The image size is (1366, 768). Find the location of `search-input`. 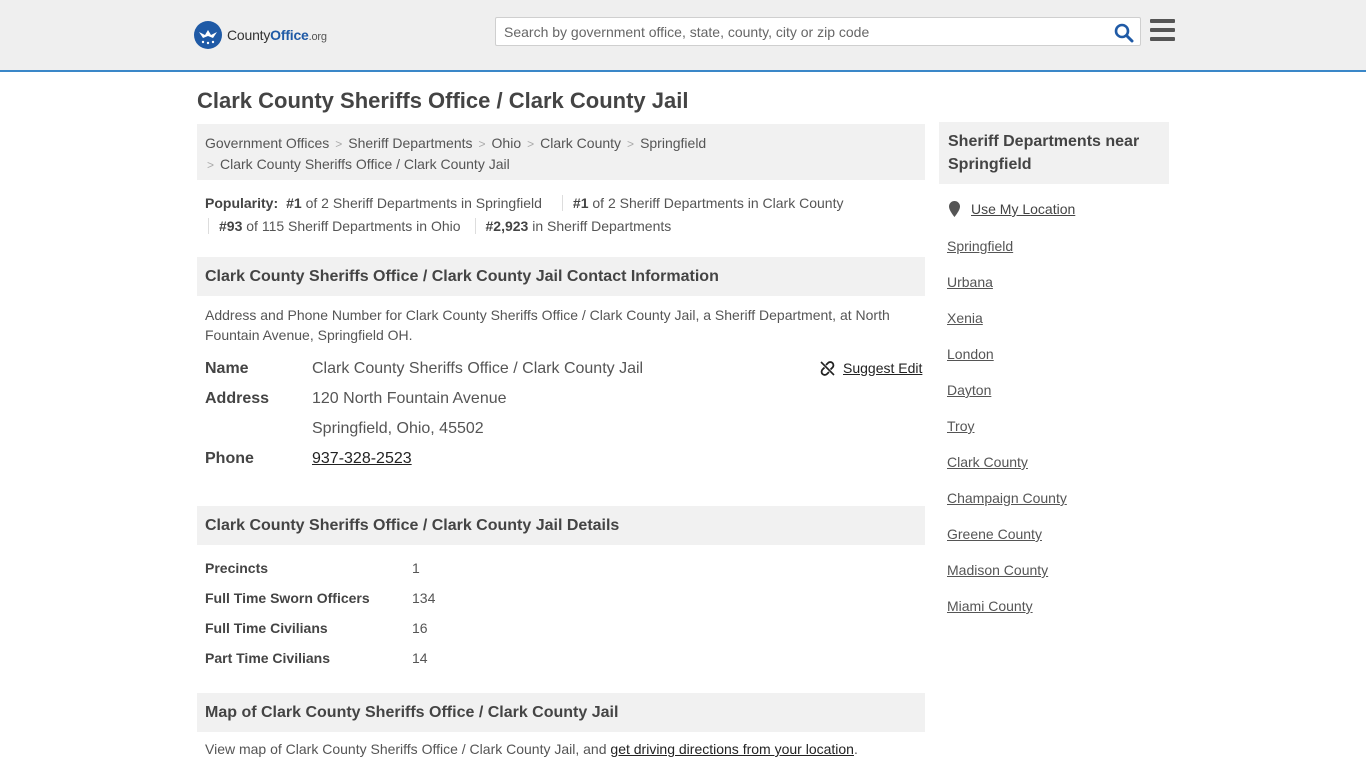

search-input is located at coordinates (801, 31).